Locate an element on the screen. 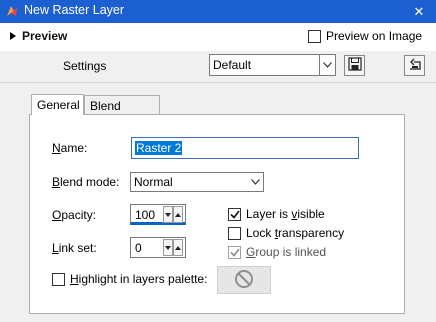 This screenshot has width=436, height=322. blend-mode-value: Normal is located at coordinates (153, 182).